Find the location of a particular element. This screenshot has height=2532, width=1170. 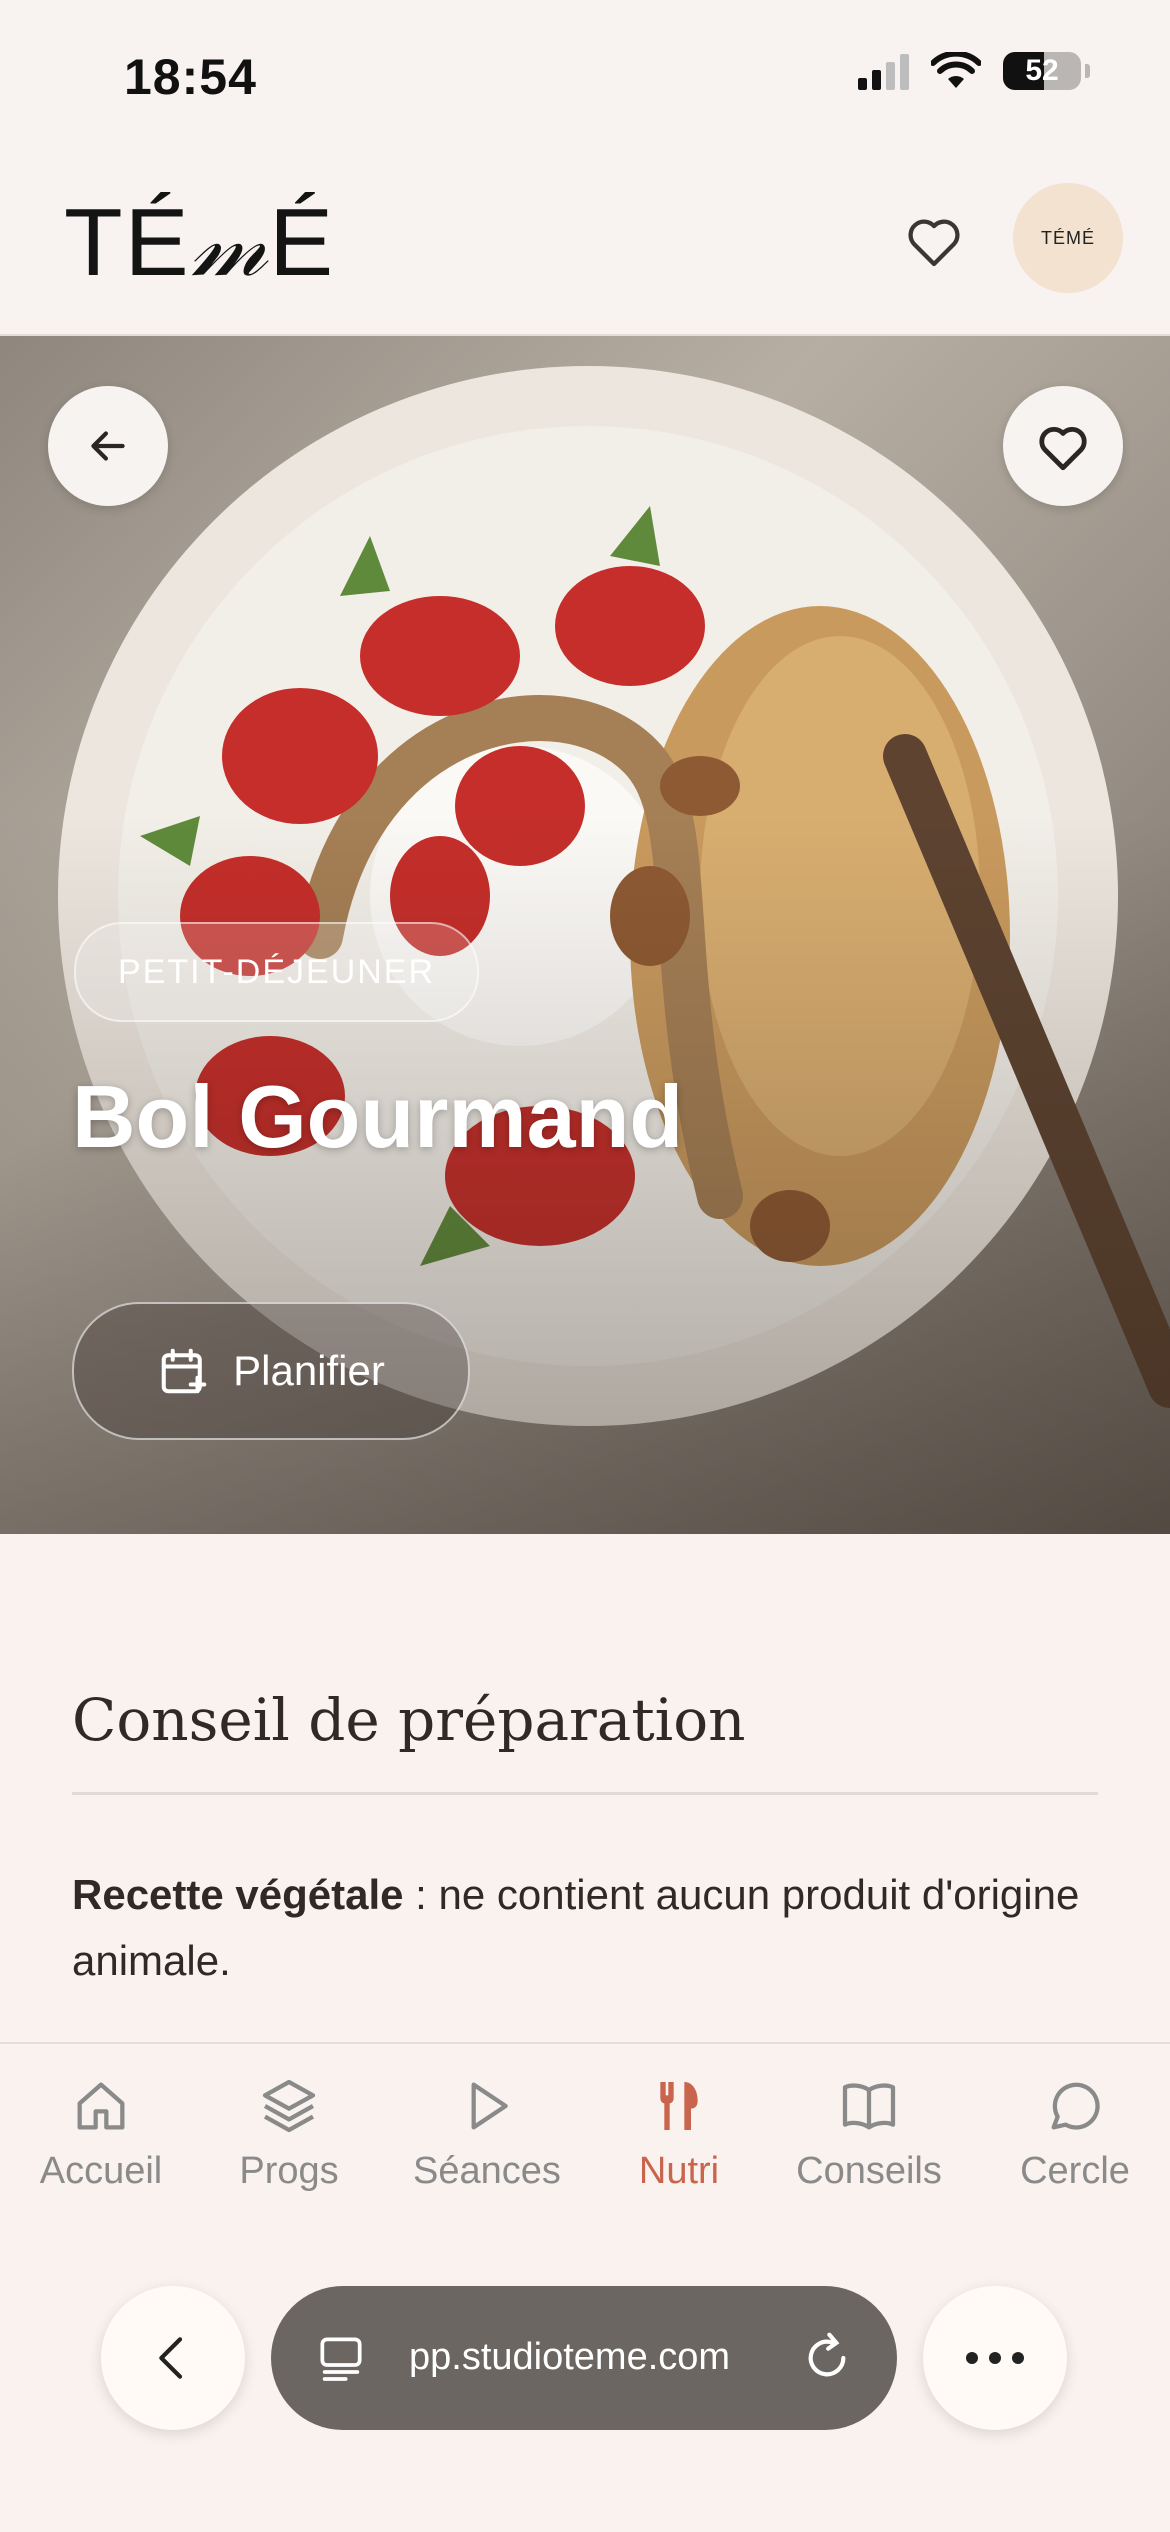

browser-back-button is located at coordinates (173, 2358).